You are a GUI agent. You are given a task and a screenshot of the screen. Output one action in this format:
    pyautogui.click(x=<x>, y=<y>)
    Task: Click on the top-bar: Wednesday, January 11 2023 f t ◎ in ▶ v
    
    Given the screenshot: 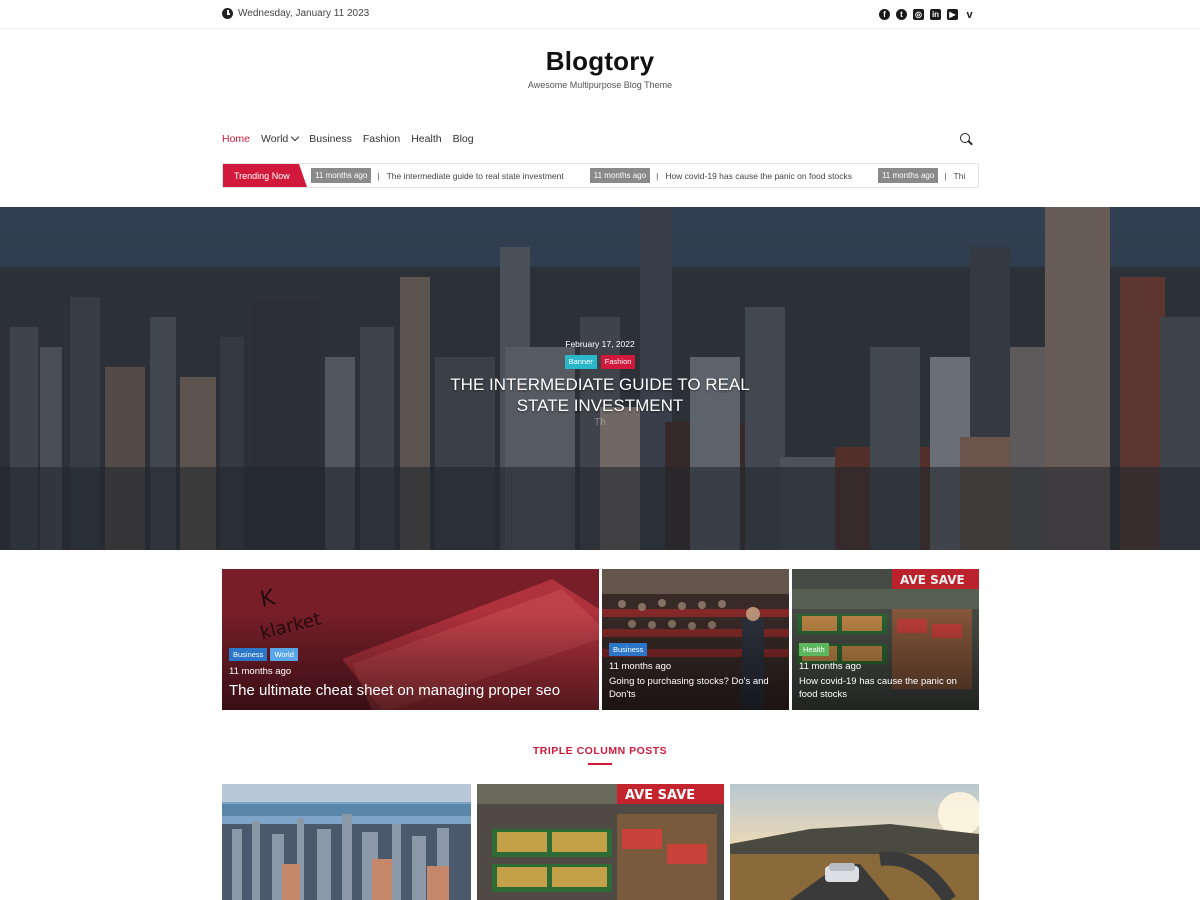 What is the action you would take?
    pyautogui.click(x=600, y=14)
    